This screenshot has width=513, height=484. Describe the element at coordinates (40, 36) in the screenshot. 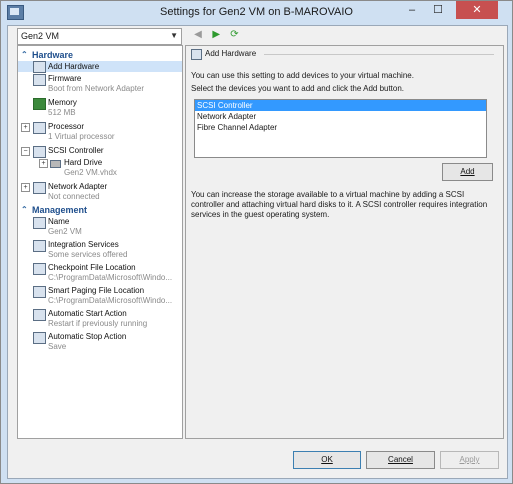

I see `vm-selector-value: Gen2 VM` at that location.